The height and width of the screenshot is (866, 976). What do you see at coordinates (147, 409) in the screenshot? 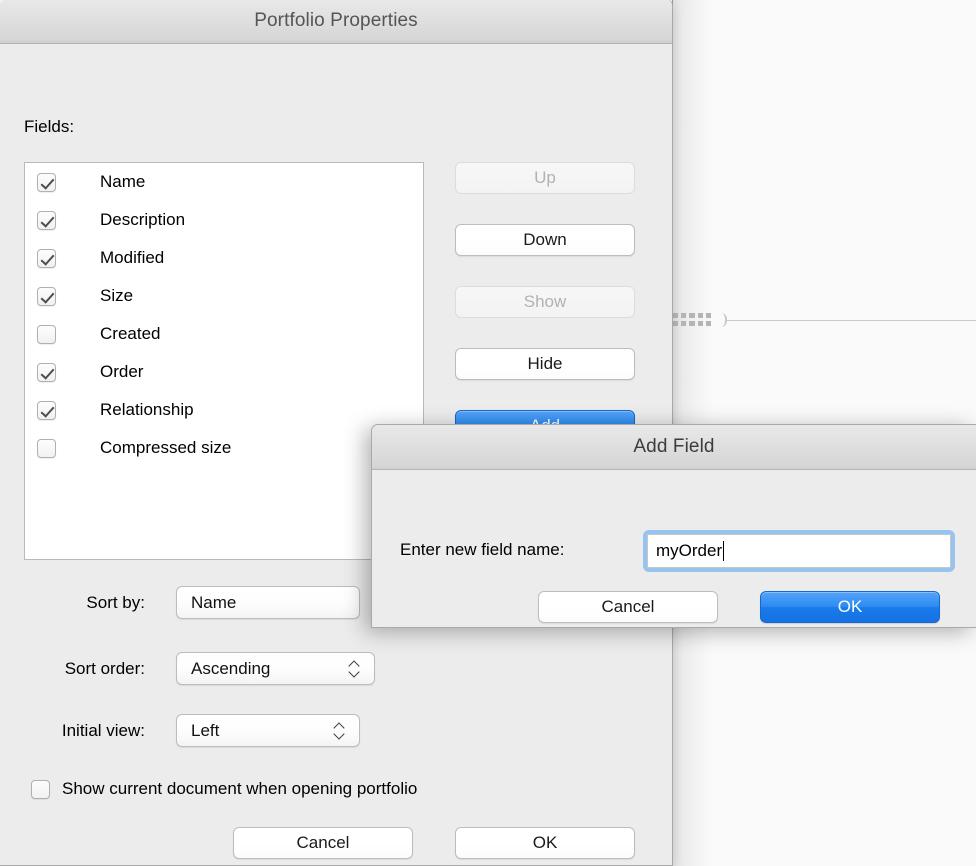
I see `field-label: Relationship` at bounding box center [147, 409].